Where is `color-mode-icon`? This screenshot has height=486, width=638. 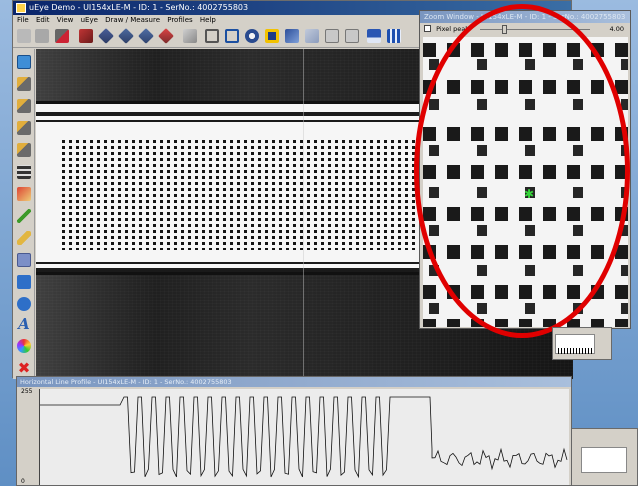 color-mode-icon is located at coordinates (62, 36).